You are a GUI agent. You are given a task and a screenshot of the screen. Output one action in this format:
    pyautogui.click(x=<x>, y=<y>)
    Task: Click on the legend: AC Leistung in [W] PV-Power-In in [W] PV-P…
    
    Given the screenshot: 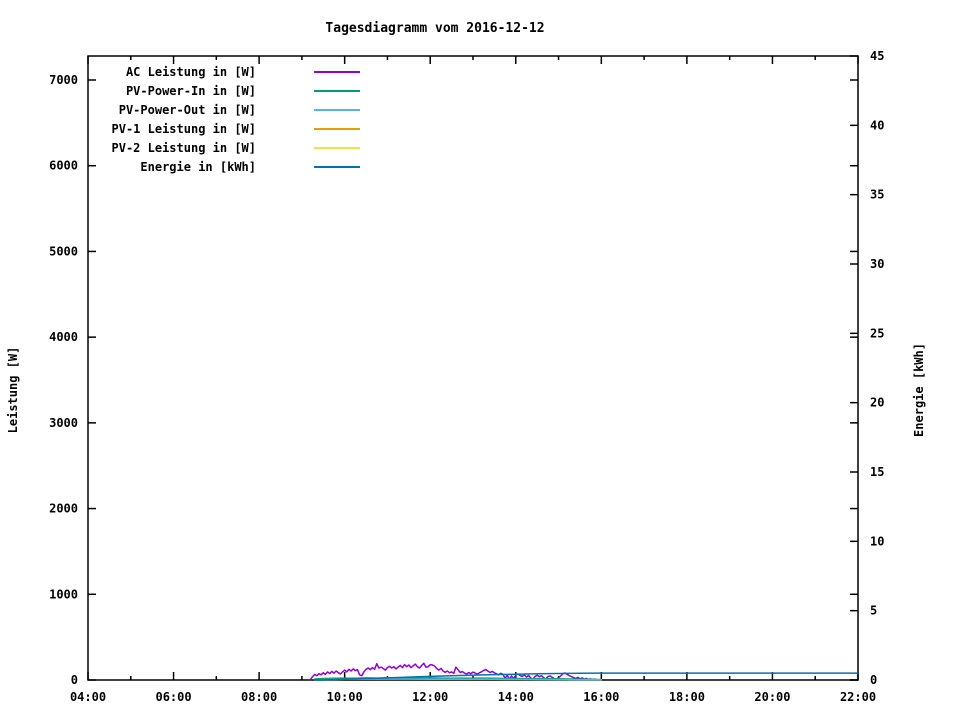 What is the action you would take?
    pyautogui.click(x=236, y=119)
    